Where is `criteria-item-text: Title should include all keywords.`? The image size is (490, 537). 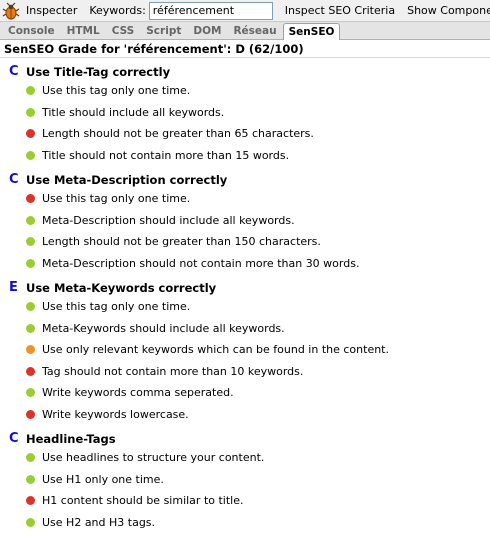
criteria-item-text: Title should include all keywords. is located at coordinates (133, 112).